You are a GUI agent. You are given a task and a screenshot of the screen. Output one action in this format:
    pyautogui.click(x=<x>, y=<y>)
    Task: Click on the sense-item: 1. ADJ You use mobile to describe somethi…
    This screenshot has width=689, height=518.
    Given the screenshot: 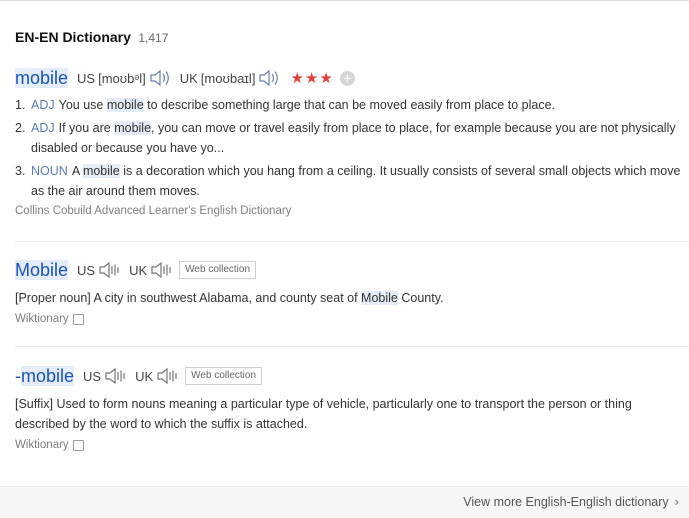 What is the action you would take?
    pyautogui.click(x=349, y=105)
    